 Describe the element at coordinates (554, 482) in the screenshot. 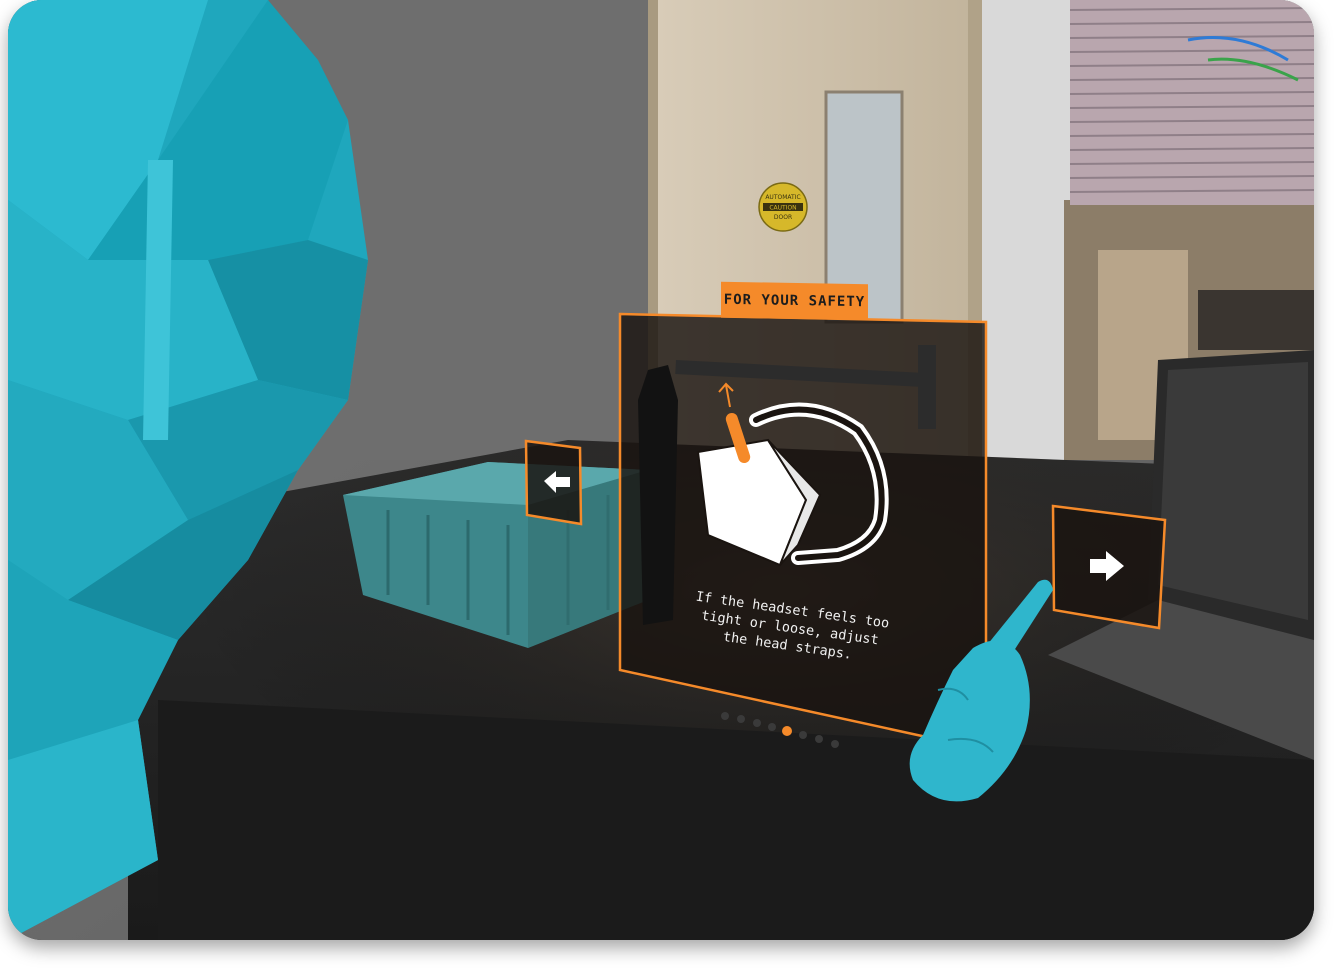

I see `previous-button-hitarea` at that location.